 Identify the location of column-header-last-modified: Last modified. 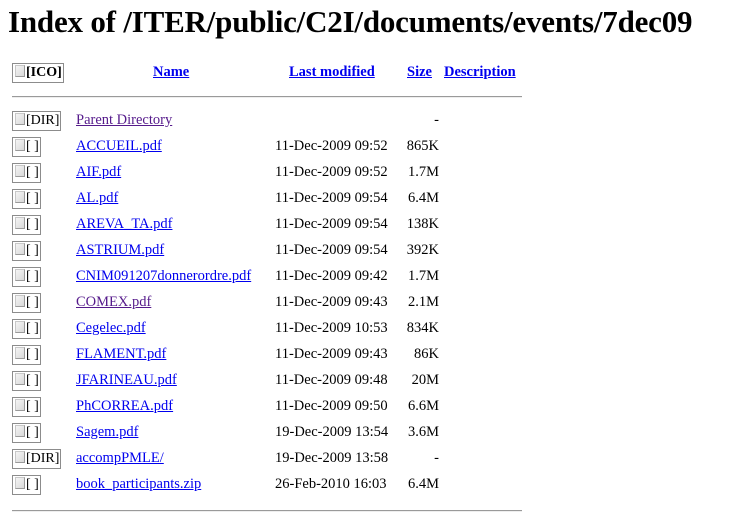
(332, 72).